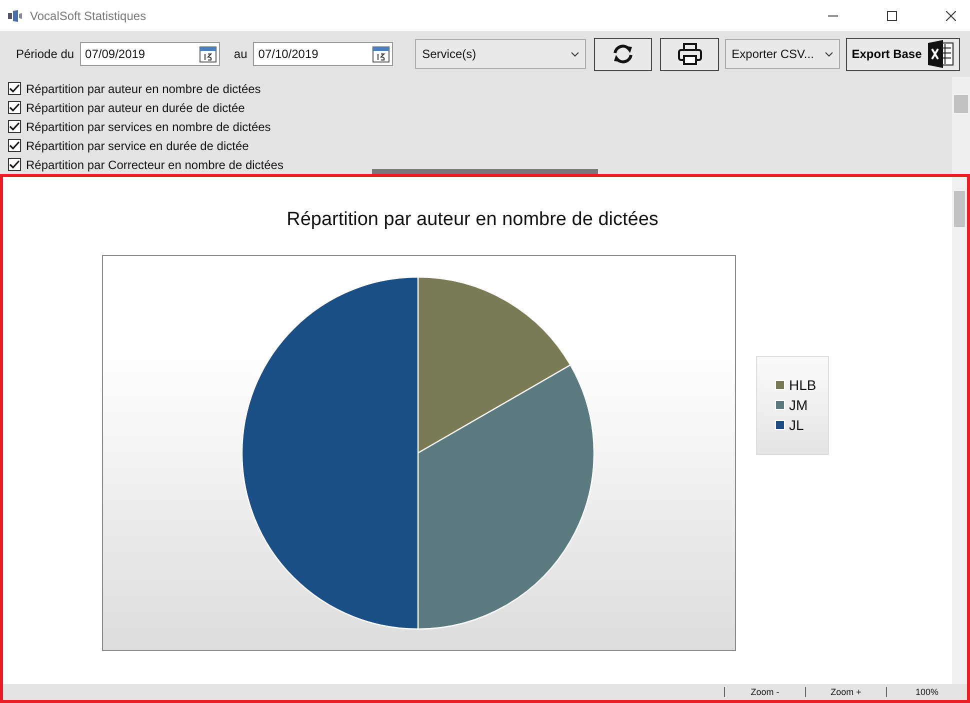 The height and width of the screenshot is (703, 970). Describe the element at coordinates (798, 405) in the screenshot. I see `legend-label: JM` at that location.